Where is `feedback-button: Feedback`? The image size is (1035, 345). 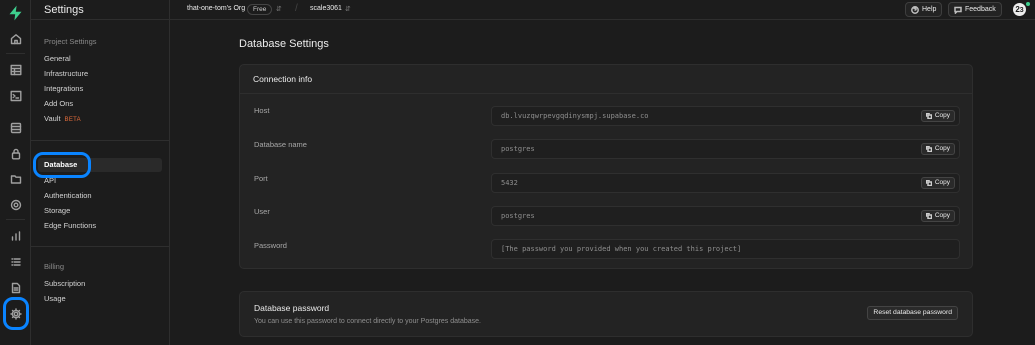 feedback-button: Feedback is located at coordinates (975, 9).